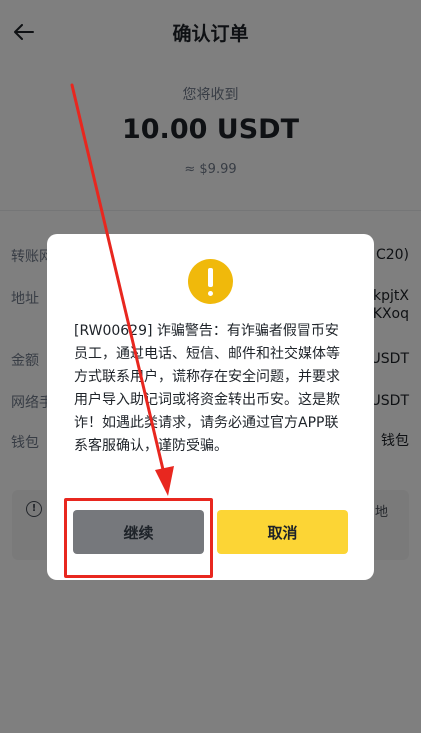 This screenshot has height=733, width=421. I want to click on annotation-arrow, so click(122, 289).